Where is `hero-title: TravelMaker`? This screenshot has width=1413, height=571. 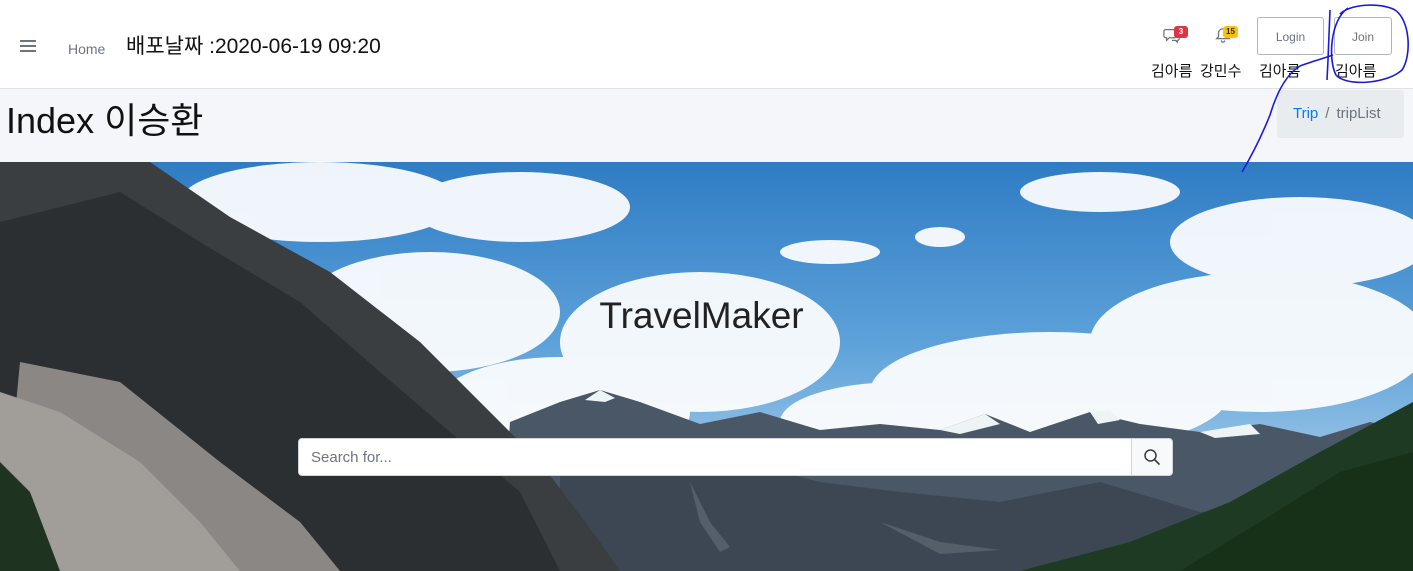 hero-title: TravelMaker is located at coordinates (706, 316).